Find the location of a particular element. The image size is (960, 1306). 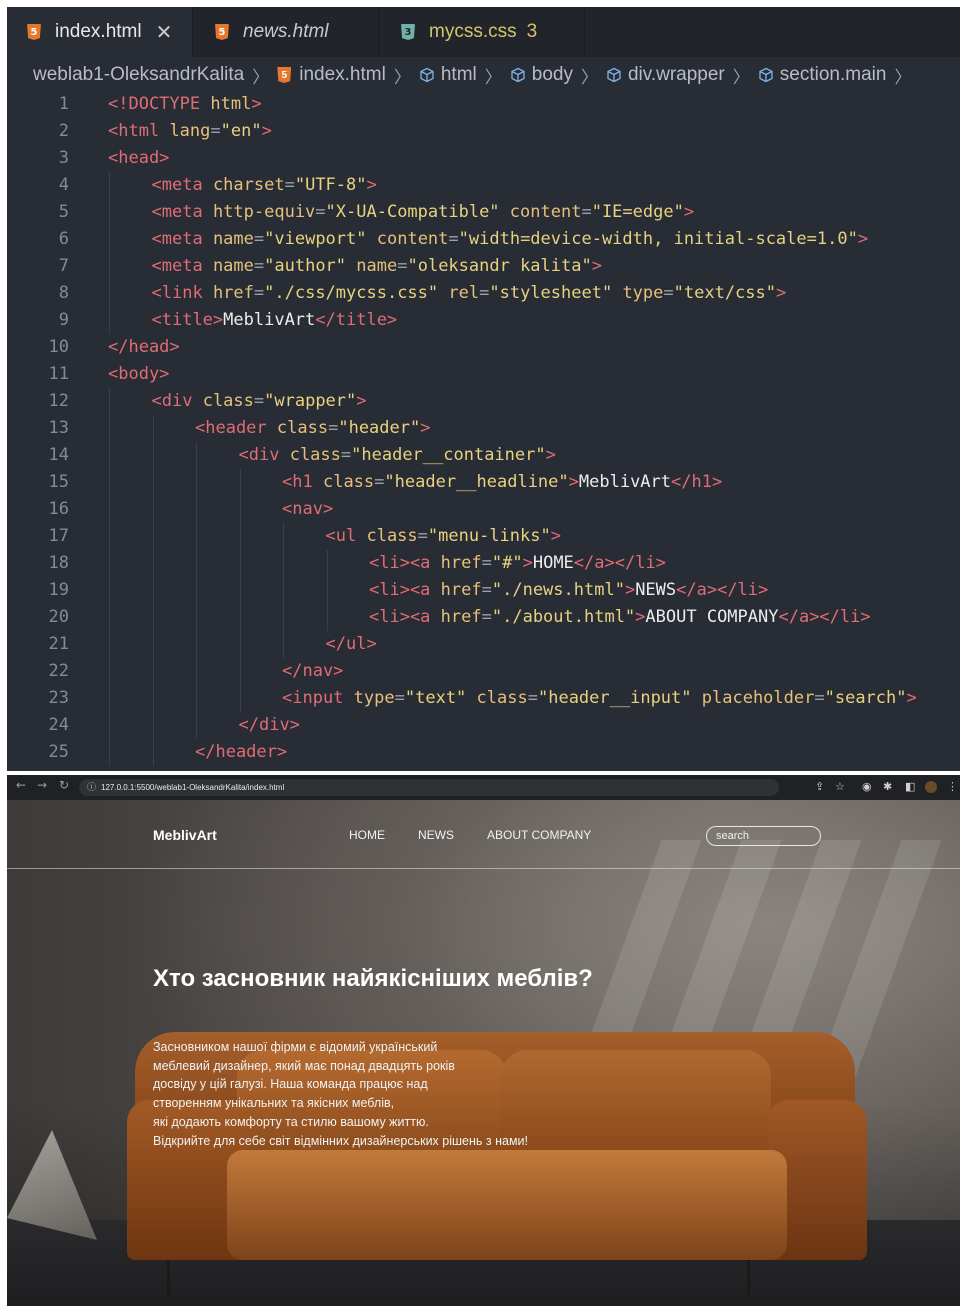

code-line: 3 <head> is located at coordinates (483, 158).